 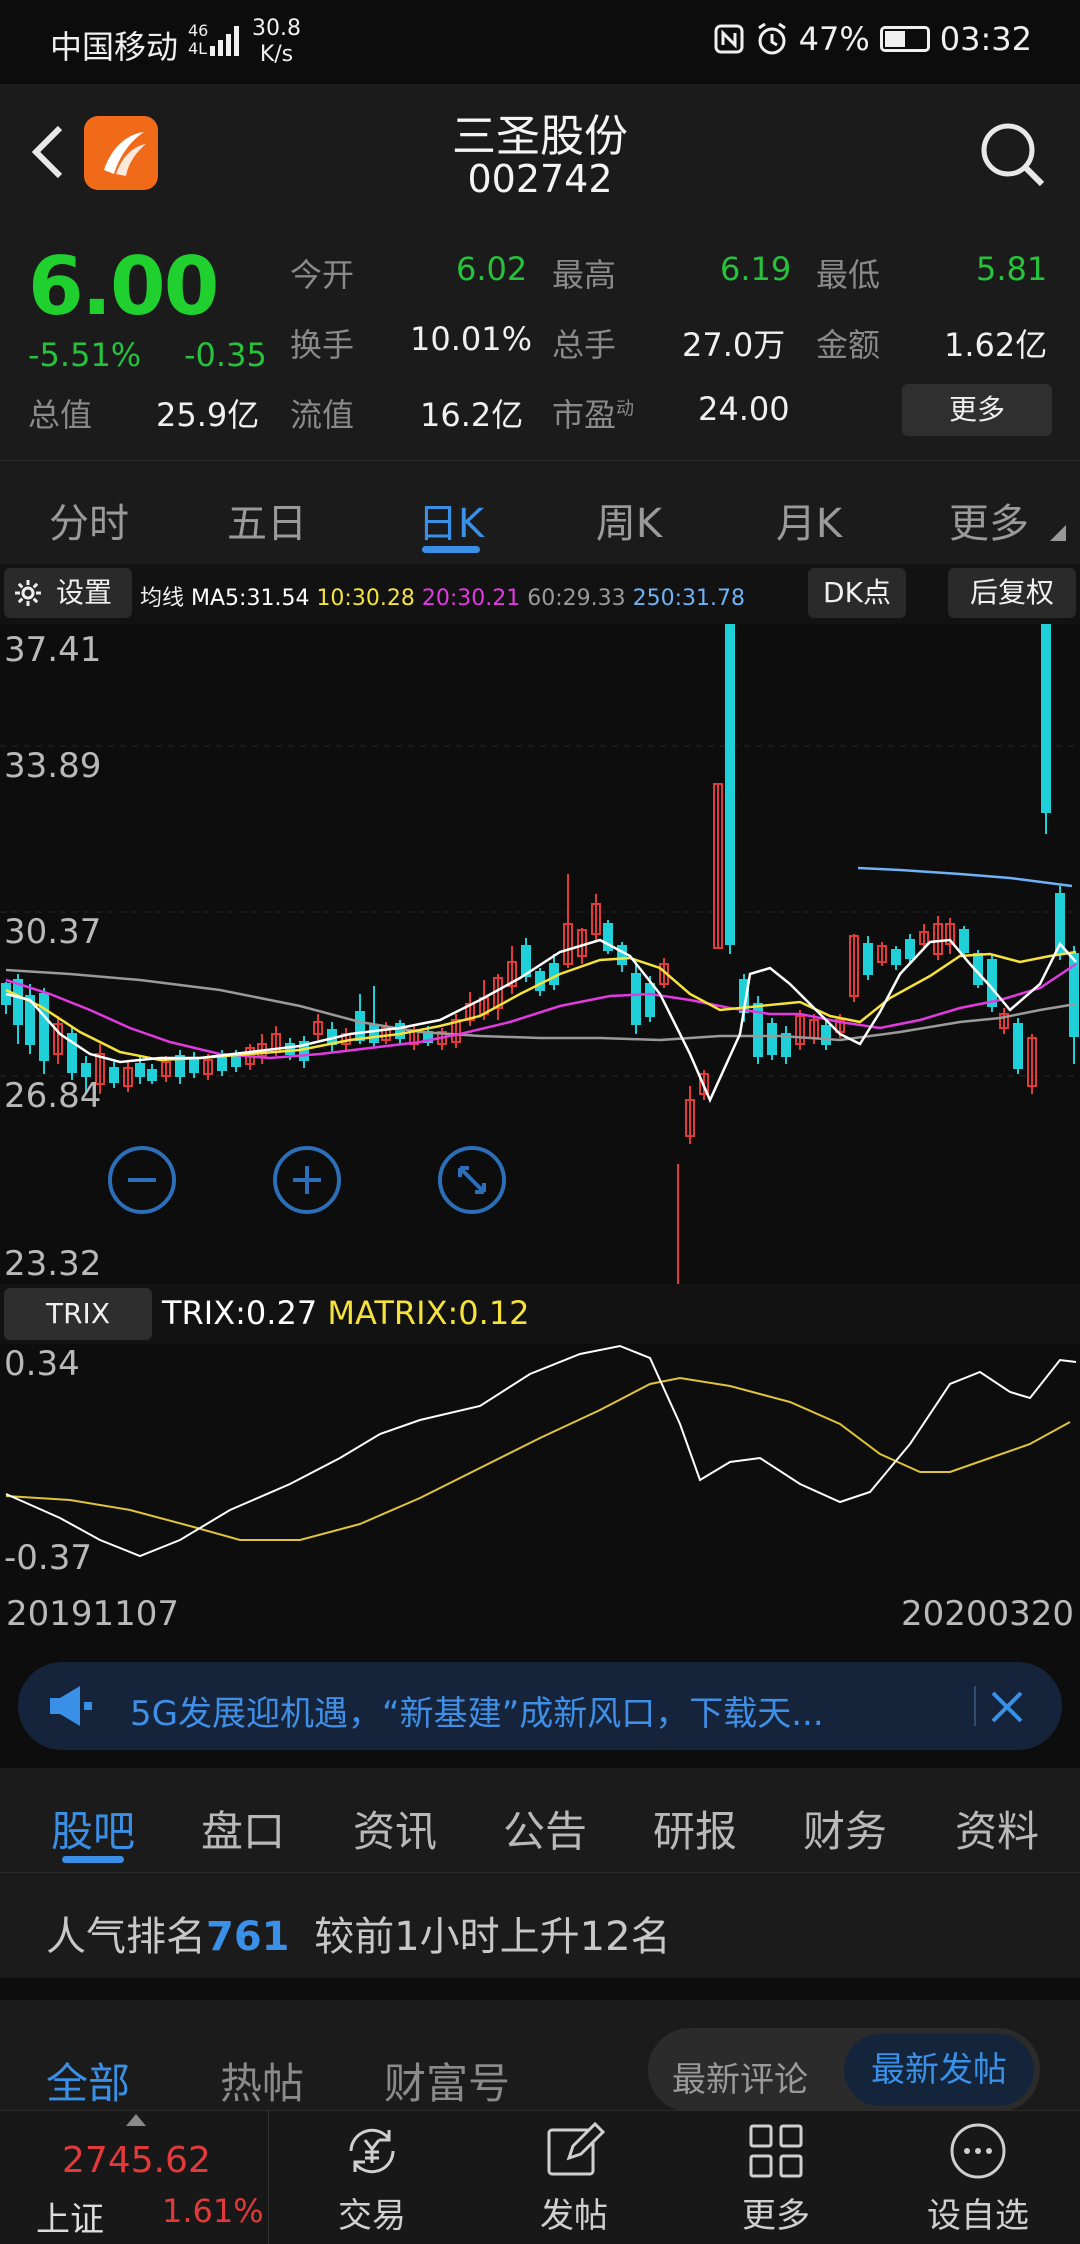 I want to click on alarm-icon, so click(x=771, y=38).